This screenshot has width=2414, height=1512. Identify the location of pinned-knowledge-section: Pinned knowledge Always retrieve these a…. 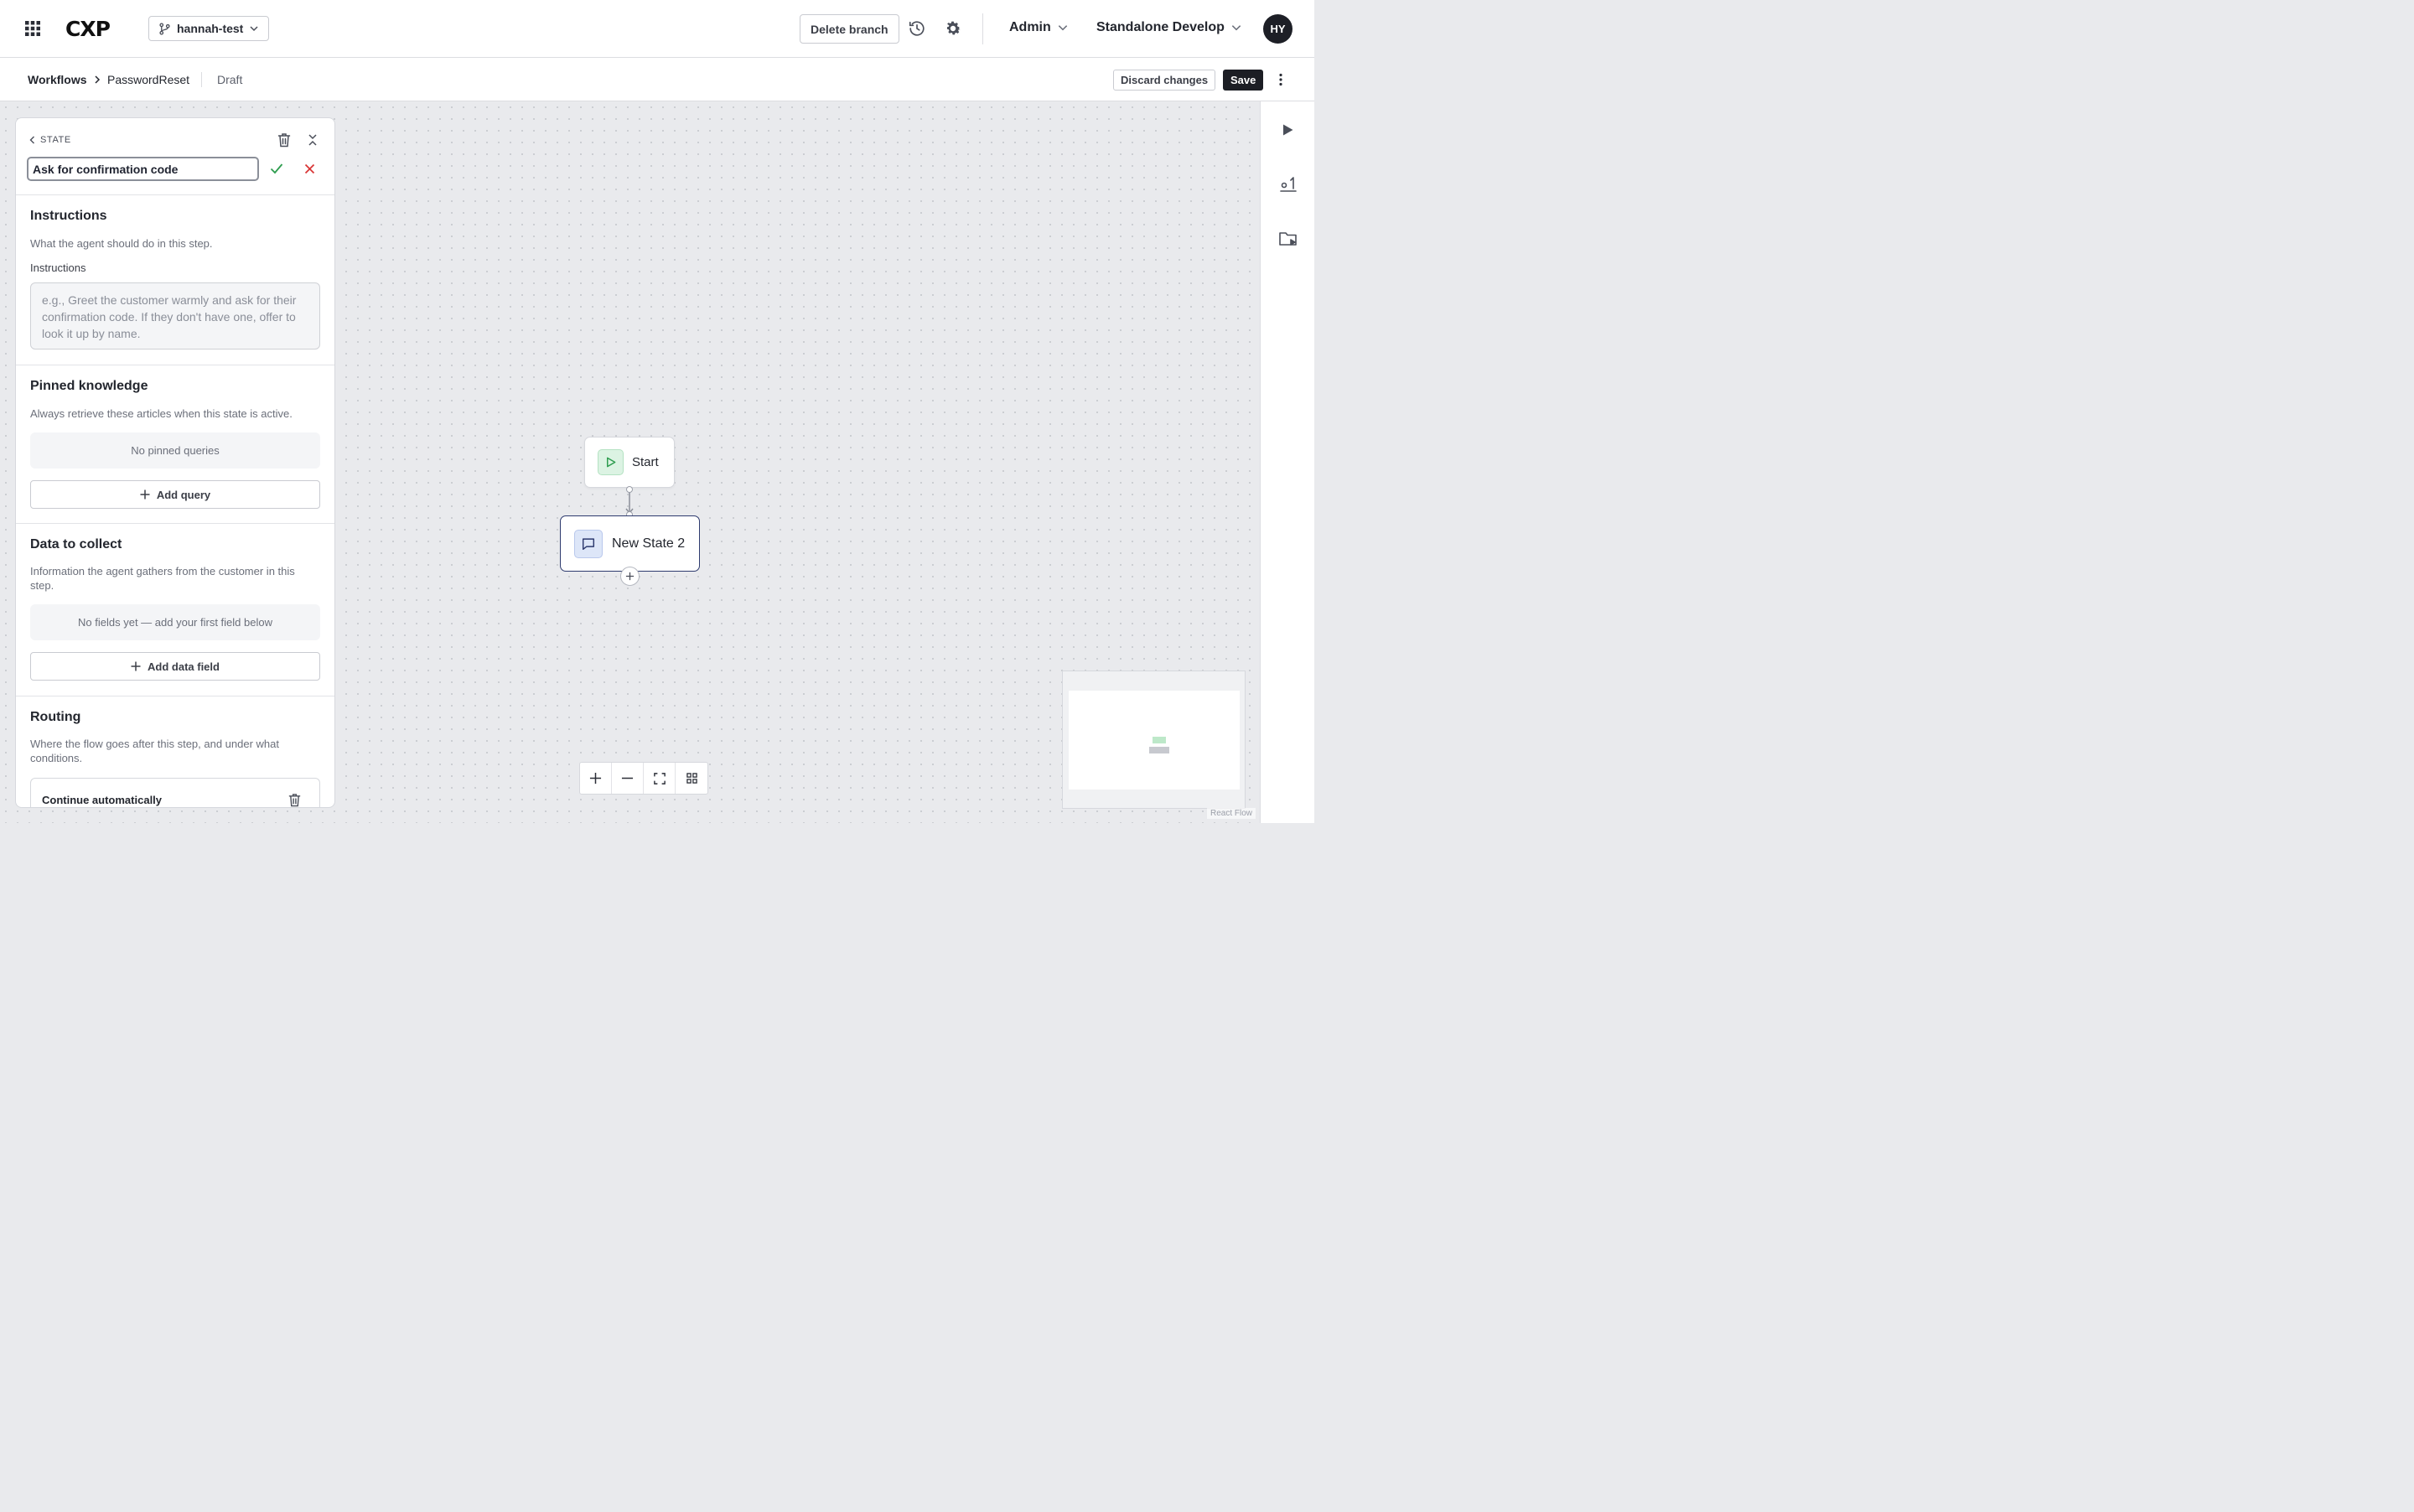
(175, 444).